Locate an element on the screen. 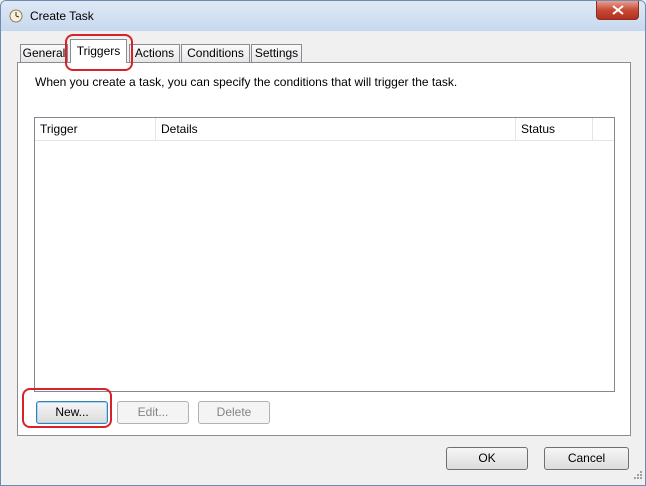 The image size is (646, 486). tab-general: General is located at coordinates (44, 53).